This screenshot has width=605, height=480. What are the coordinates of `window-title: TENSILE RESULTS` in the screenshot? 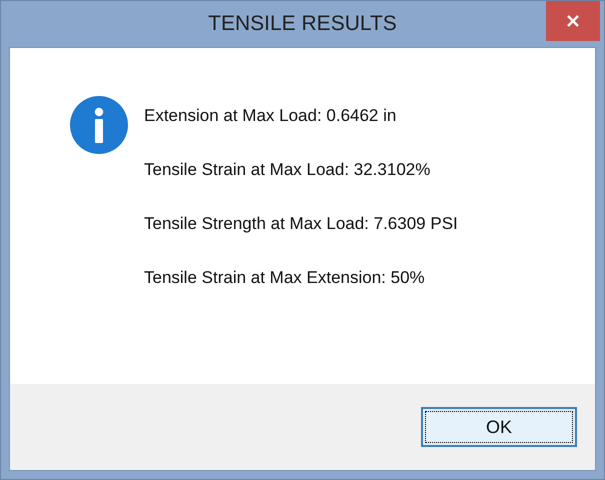 It's located at (302, 24).